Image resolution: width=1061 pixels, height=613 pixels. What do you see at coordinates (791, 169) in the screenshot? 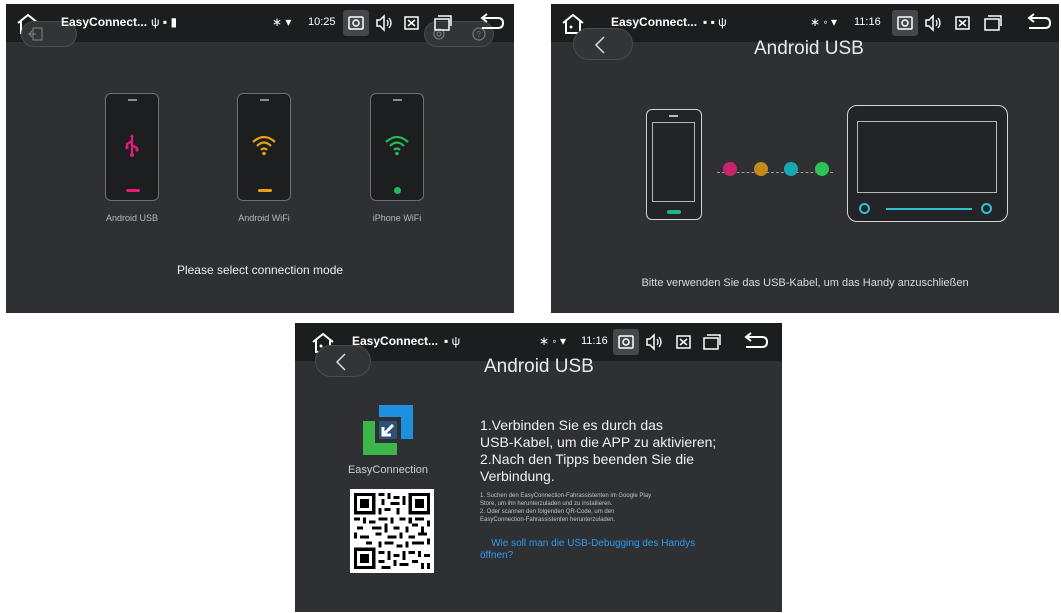
I see `navigation-app-icon` at bounding box center [791, 169].